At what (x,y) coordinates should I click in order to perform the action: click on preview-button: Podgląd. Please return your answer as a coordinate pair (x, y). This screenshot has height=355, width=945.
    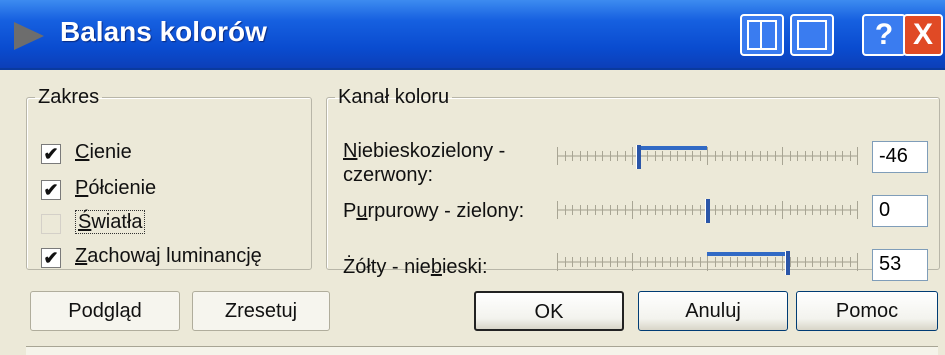
    Looking at the image, I should click on (105, 311).